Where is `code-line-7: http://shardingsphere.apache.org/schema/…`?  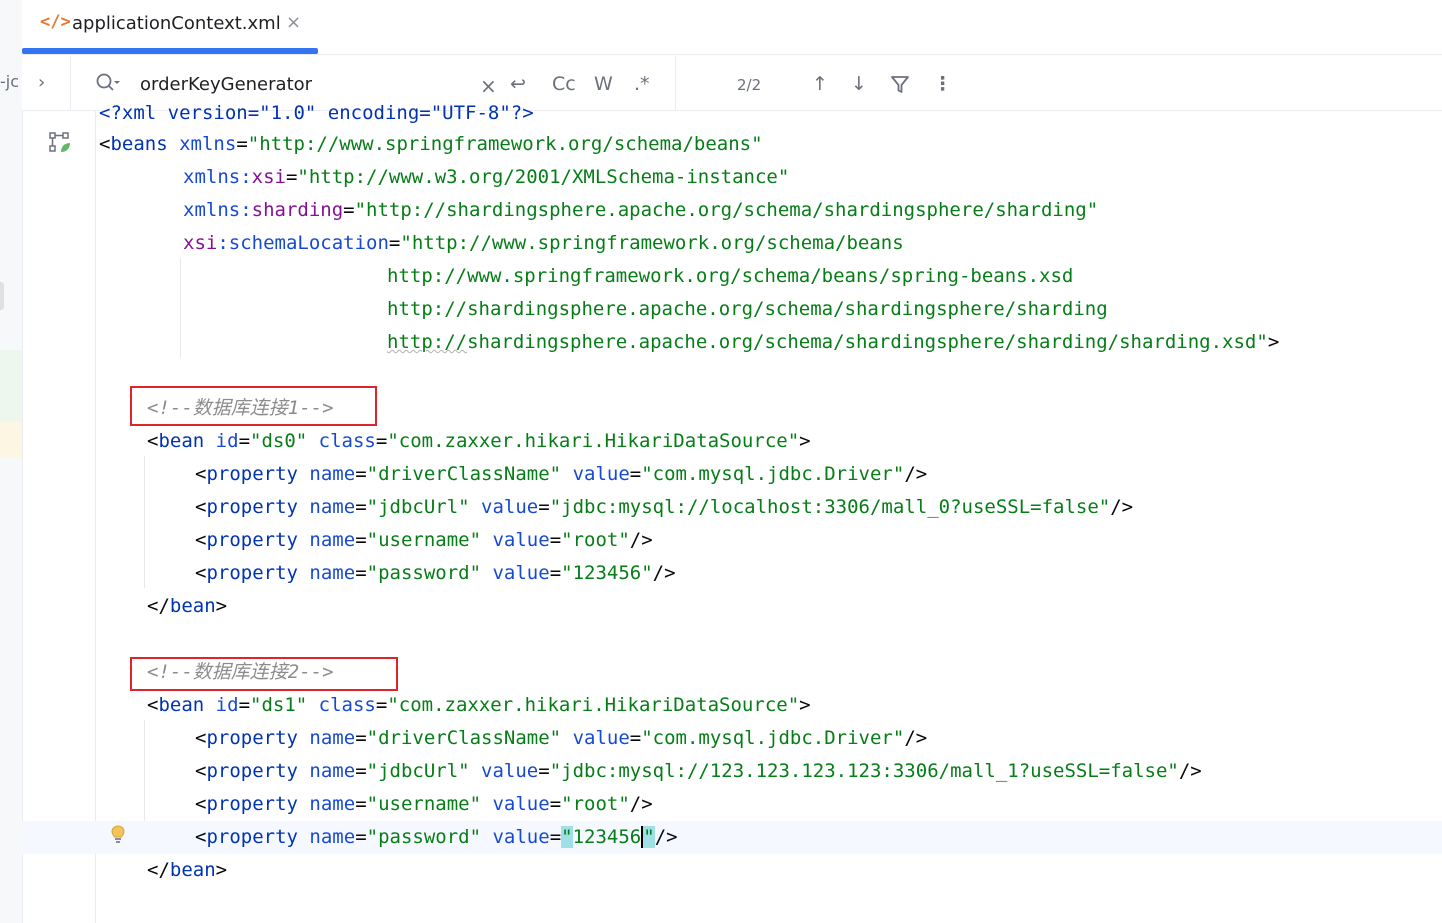
code-line-7: http://shardingsphere.apache.org/schema/… is located at coordinates (747, 309).